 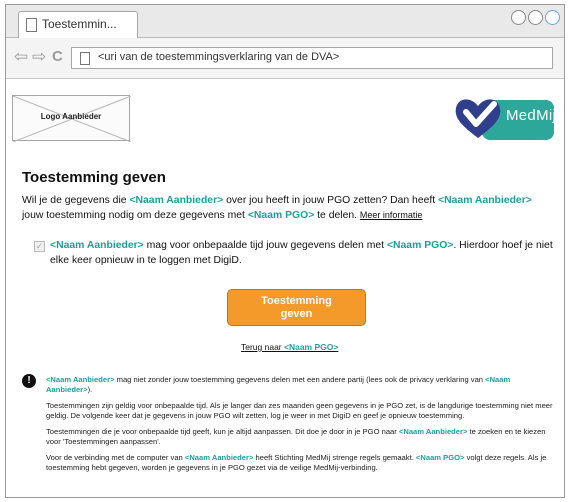 I want to click on give-consent-button-line1: Toestemming, so click(x=296, y=301).